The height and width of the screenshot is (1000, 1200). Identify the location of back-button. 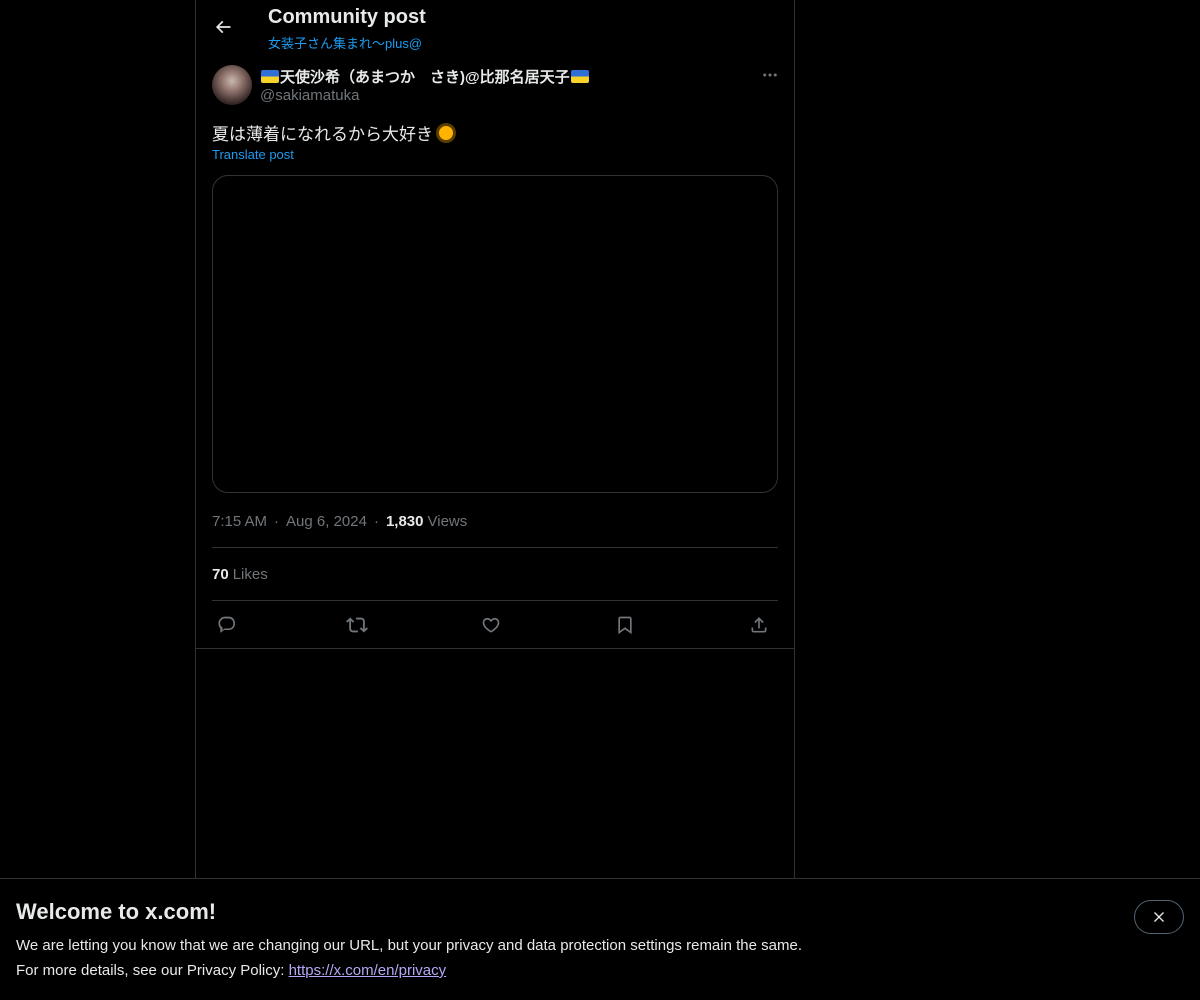
(223, 27).